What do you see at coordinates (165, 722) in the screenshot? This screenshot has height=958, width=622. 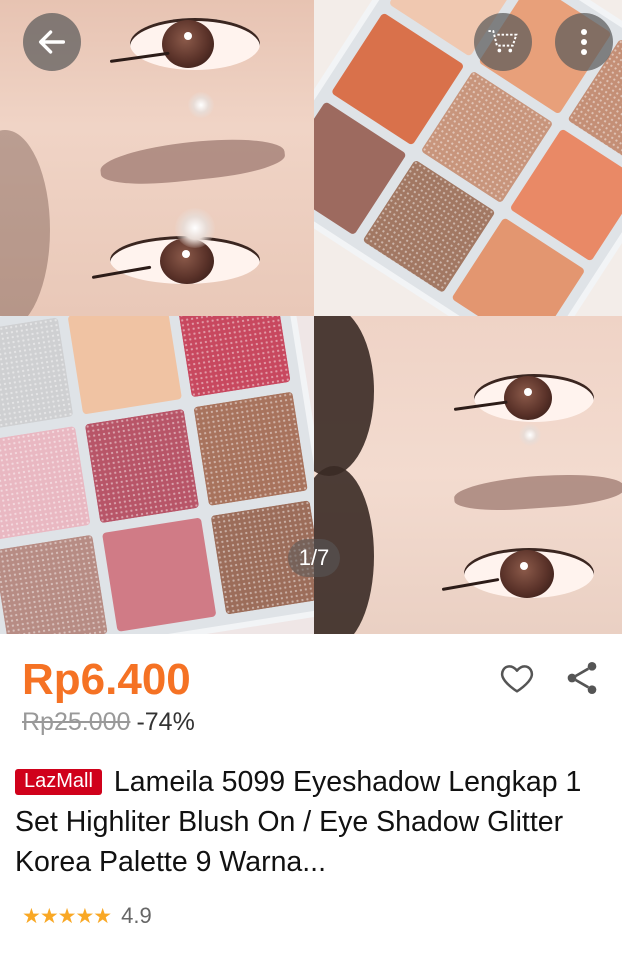 I see `discount-percent: -74%` at bounding box center [165, 722].